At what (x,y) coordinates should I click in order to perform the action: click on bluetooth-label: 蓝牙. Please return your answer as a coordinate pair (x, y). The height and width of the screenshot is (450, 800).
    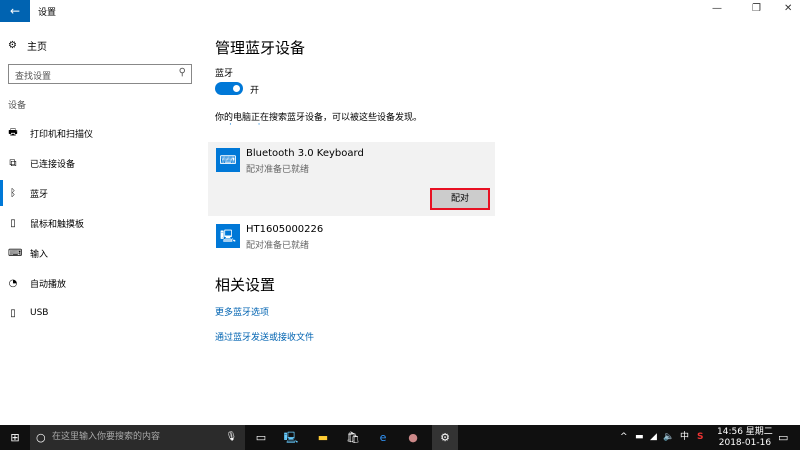
    Looking at the image, I should click on (224, 74).